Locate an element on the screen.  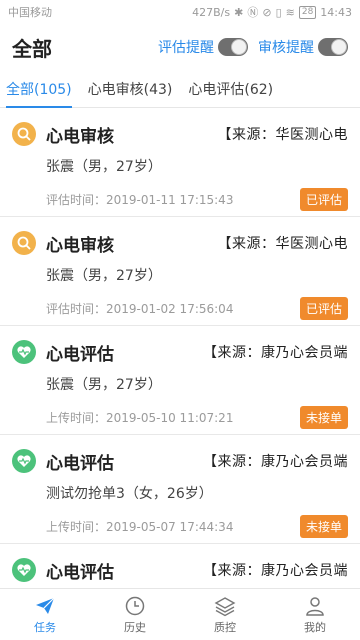
nav-history: 历史 is located at coordinates (135, 614).